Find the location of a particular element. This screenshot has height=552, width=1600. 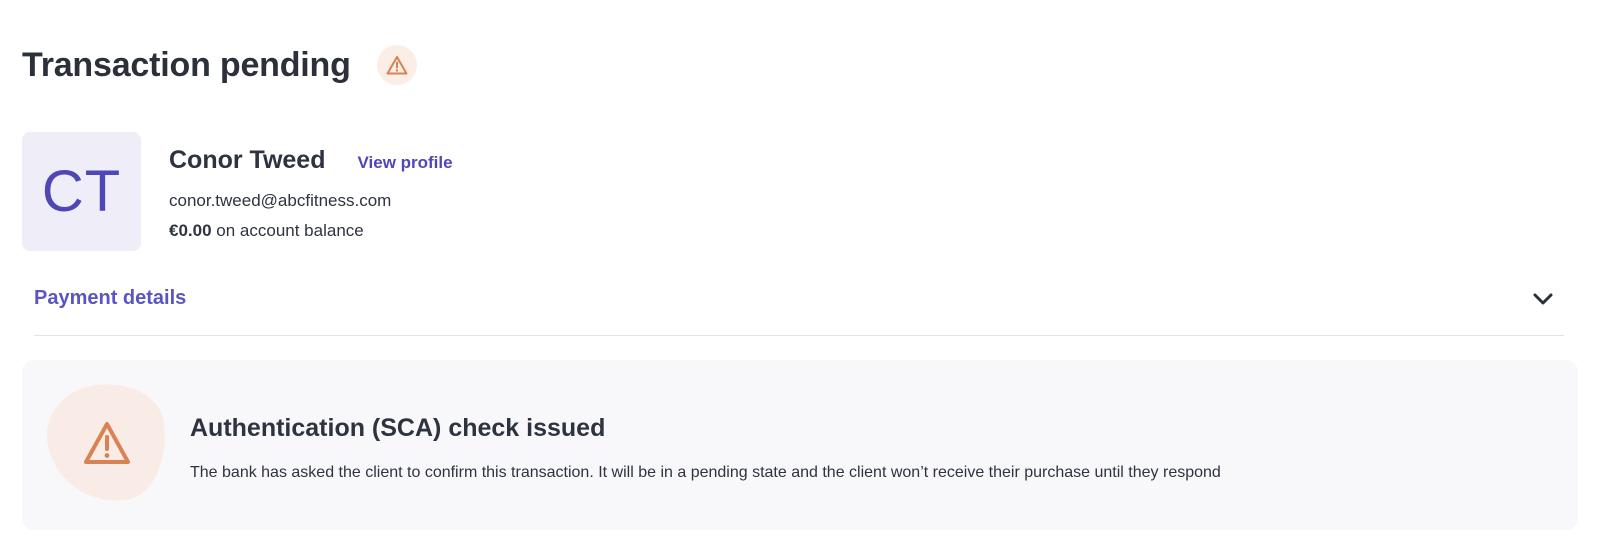

chevron-down-icon is located at coordinates (1543, 299).